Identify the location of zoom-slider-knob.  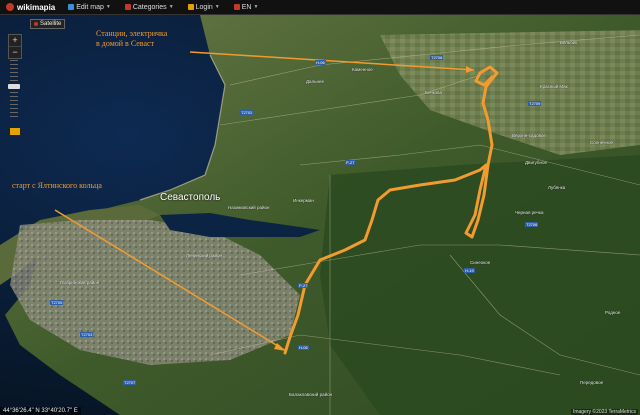
(14, 86).